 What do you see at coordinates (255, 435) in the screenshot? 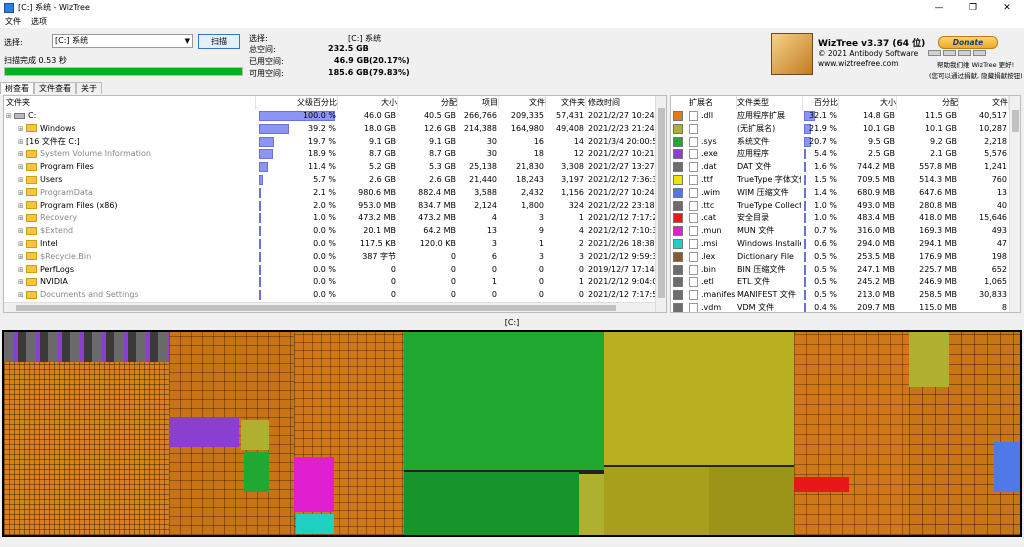
I see `treemap-block-noext` at bounding box center [255, 435].